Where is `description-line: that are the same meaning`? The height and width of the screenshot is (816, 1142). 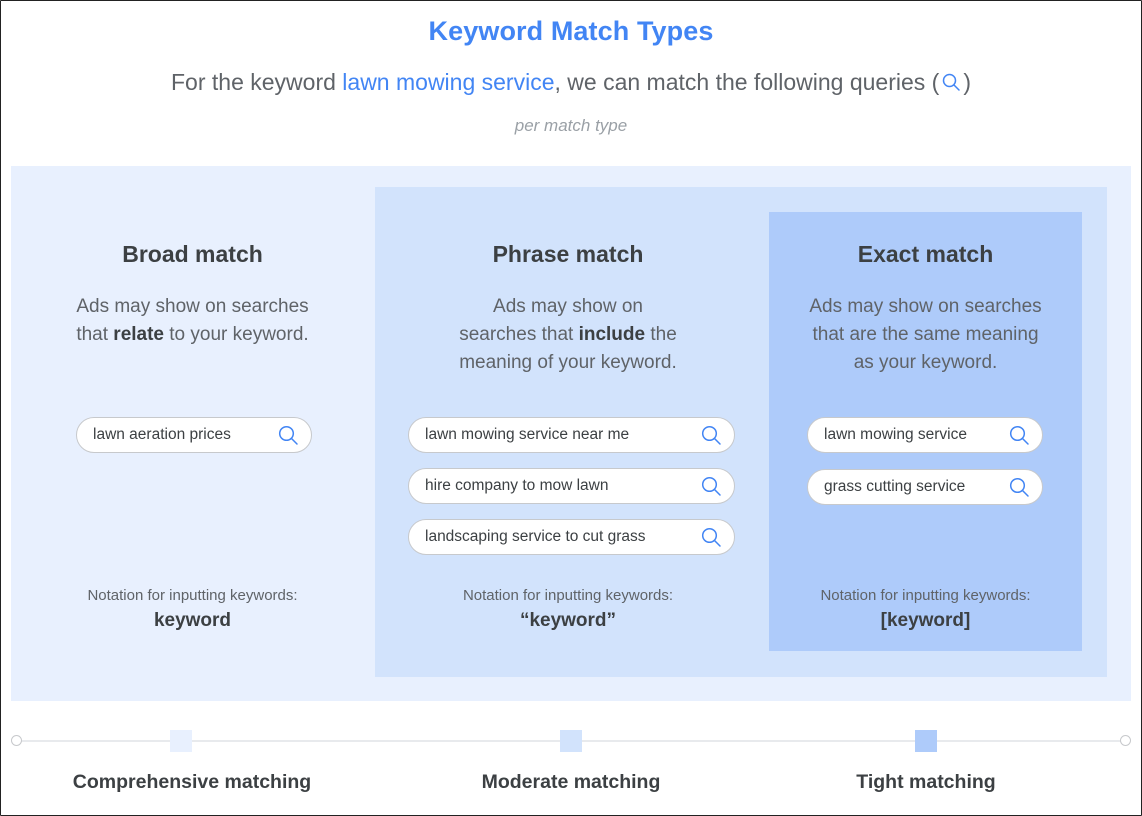
description-line: that are the same meaning is located at coordinates (925, 335).